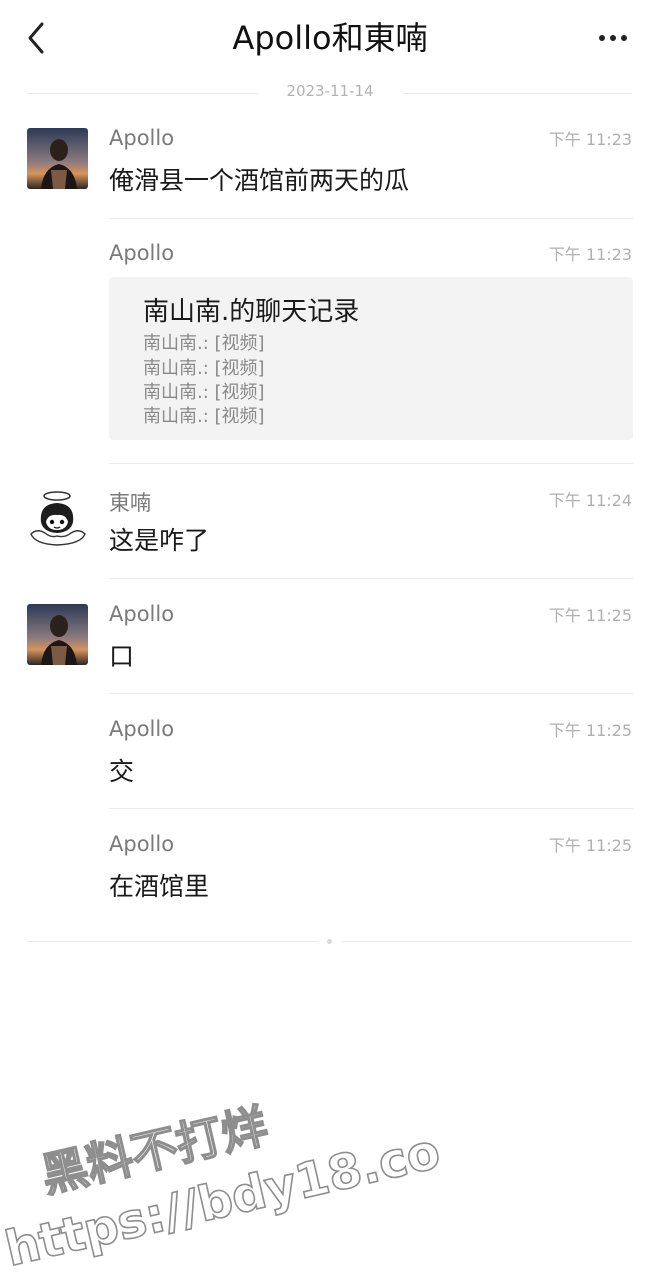 This screenshot has width=660, height=1280. Describe the element at coordinates (130, 503) in the screenshot. I see `sender-name: 東喃` at that location.